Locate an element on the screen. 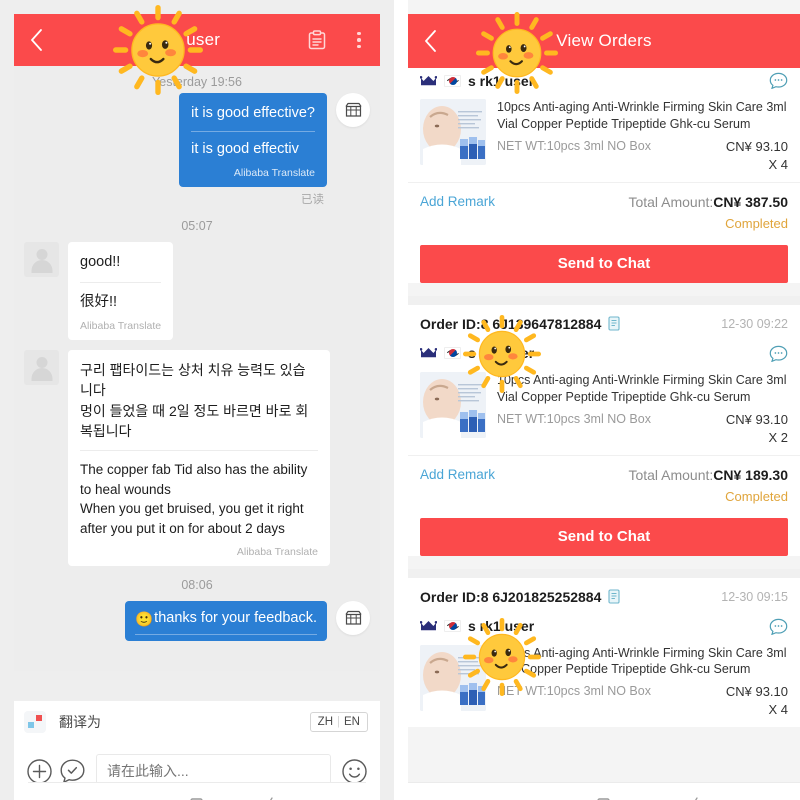 This screenshot has width=800, height=800. message-bubble: 🙂thanks for your feedback. is located at coordinates (226, 620).